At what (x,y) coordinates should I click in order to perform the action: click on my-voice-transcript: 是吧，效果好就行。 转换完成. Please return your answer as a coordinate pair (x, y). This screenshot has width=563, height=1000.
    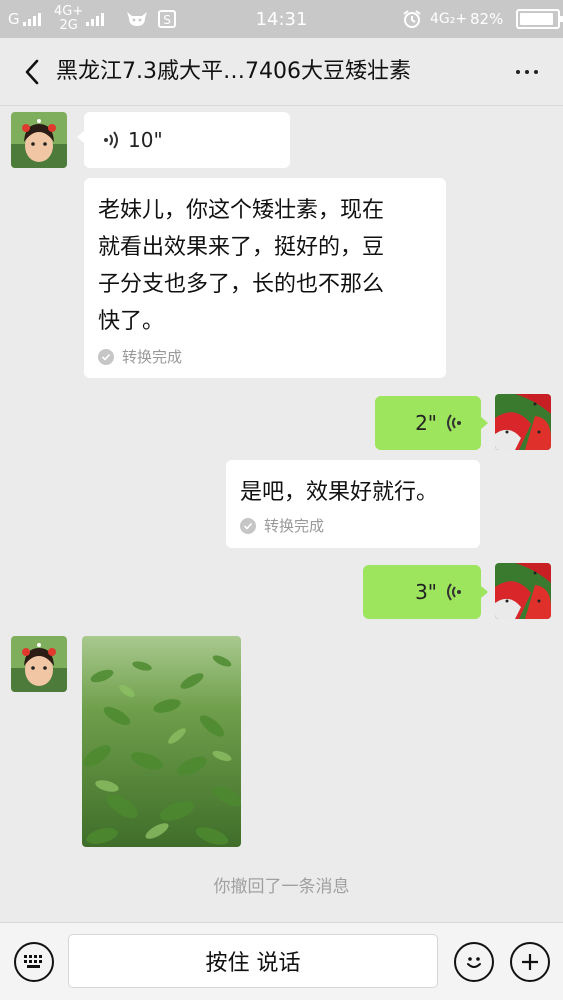
    Looking at the image, I should click on (353, 504).